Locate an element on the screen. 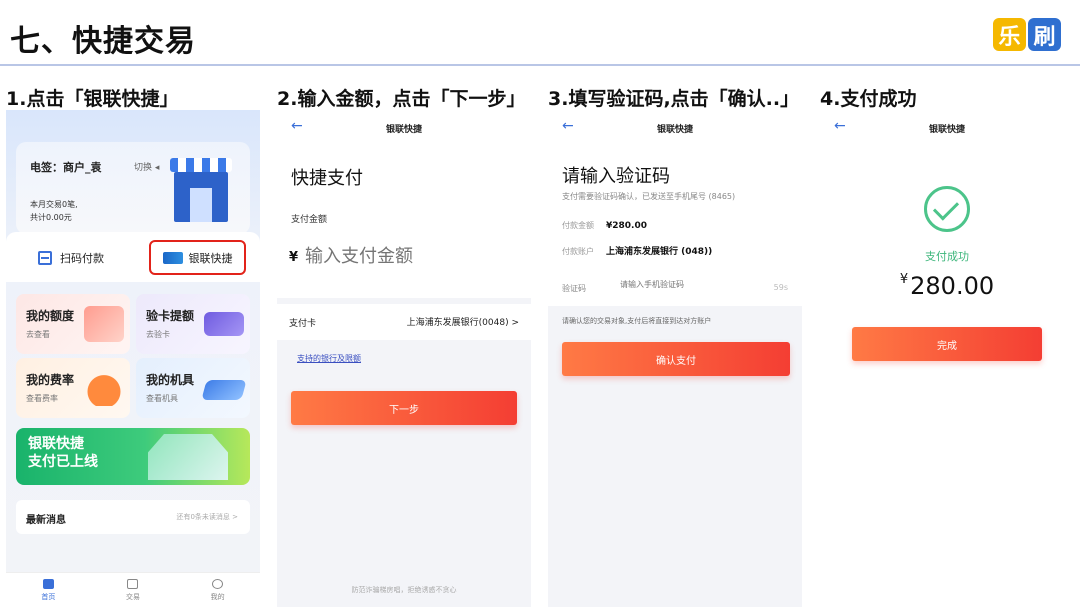  cash-icon is located at coordinates (104, 324).